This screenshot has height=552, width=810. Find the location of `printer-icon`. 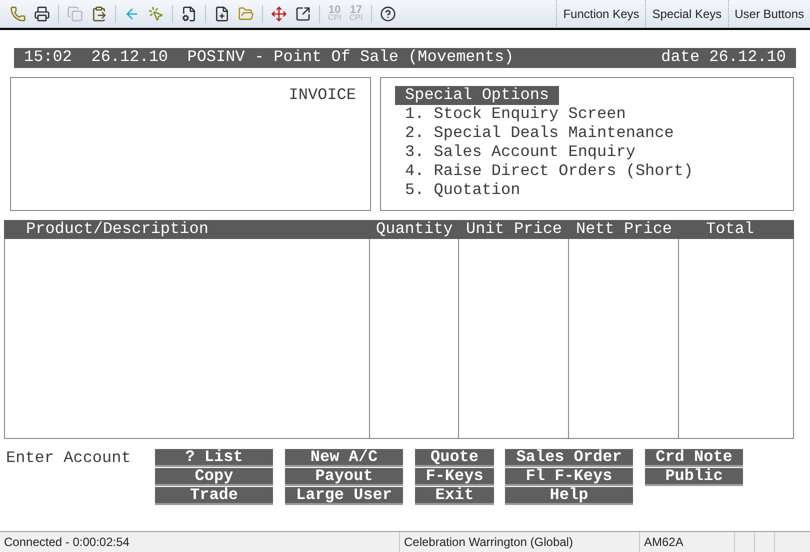

printer-icon is located at coordinates (42, 14).